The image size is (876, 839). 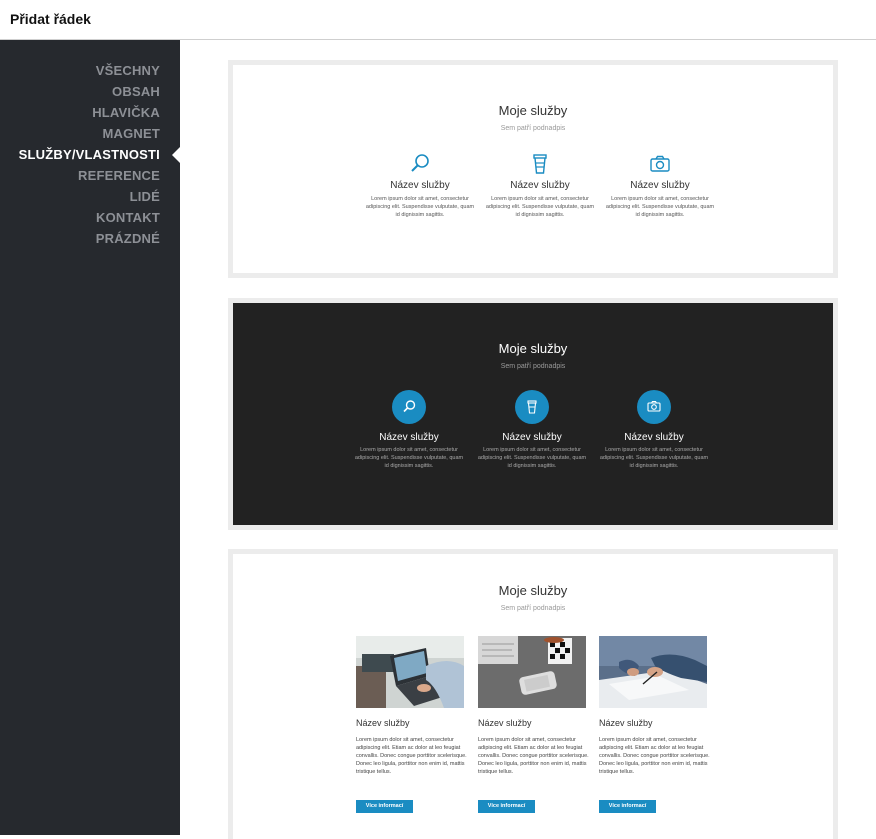 What do you see at coordinates (131, 133) in the screenshot?
I see `sidebar-item-magnet: MAGNET` at bounding box center [131, 133].